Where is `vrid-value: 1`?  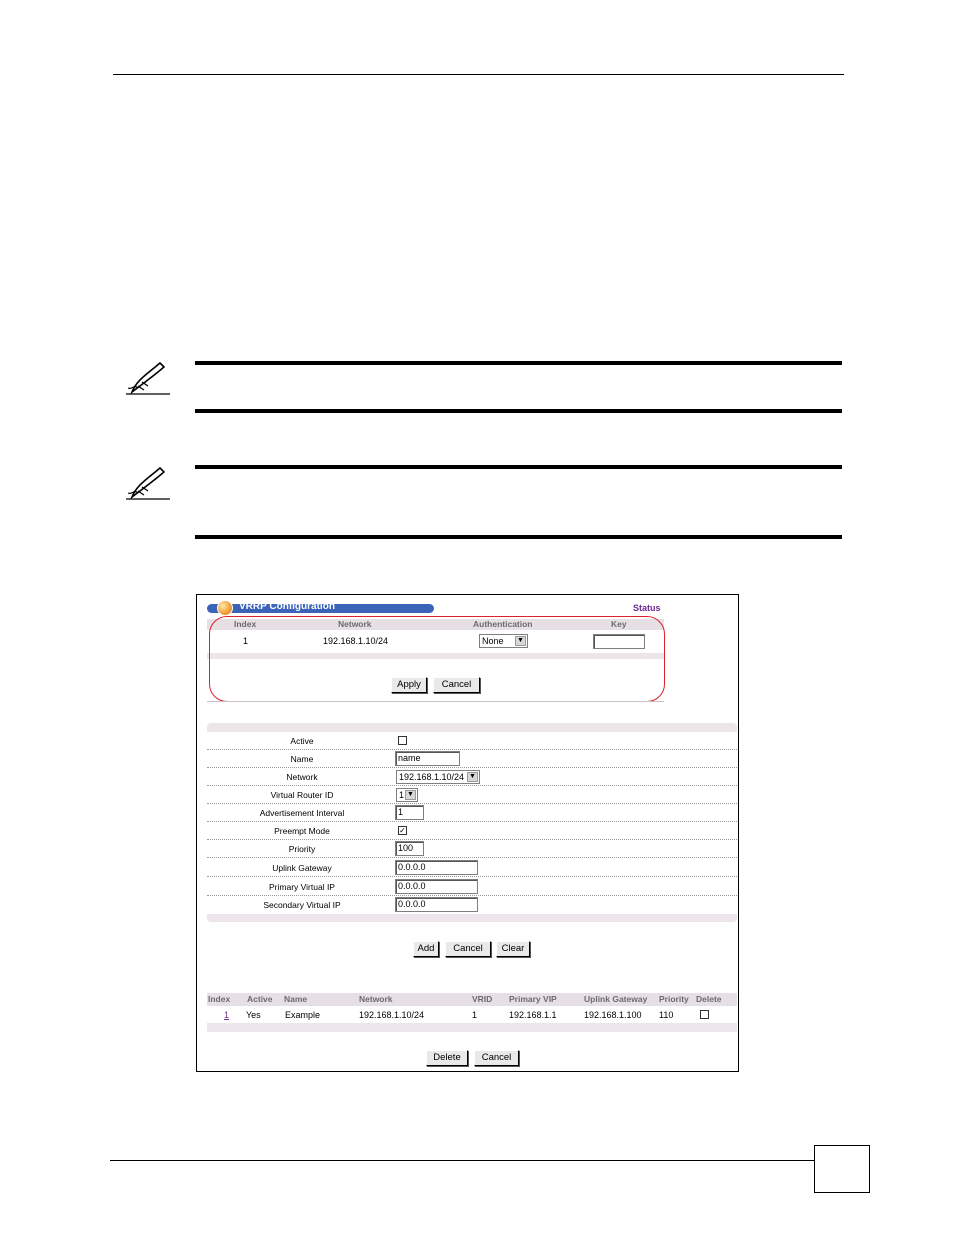
vrid-value: 1 is located at coordinates (402, 795).